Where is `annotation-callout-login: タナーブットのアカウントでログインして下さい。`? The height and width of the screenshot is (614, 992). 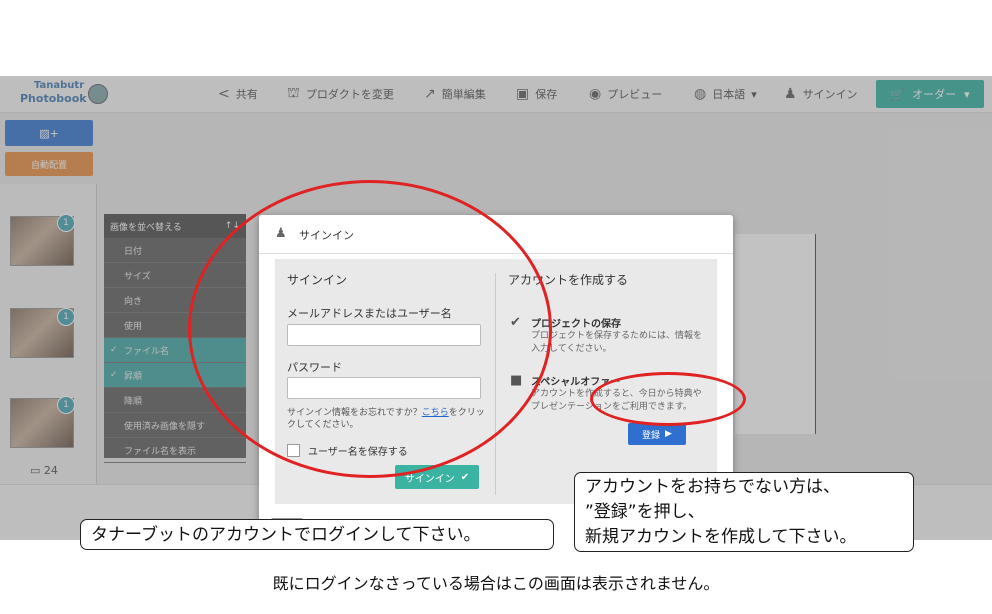
annotation-callout-login: タナーブットのアカウントでログインして下さい。 is located at coordinates (317, 534).